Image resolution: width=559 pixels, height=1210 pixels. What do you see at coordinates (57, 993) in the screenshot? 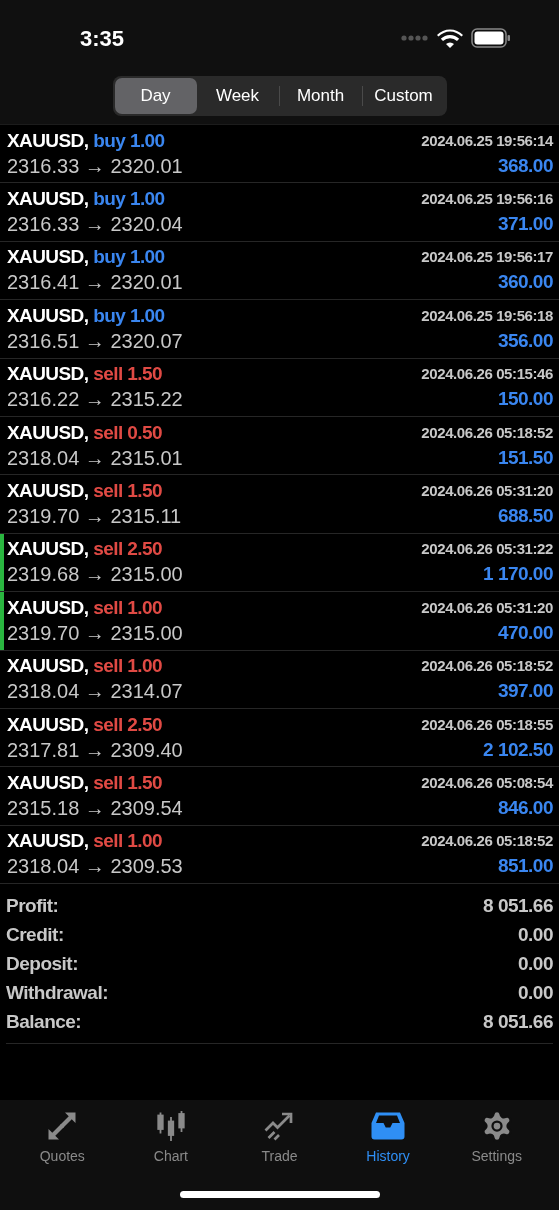
I see `summary-label: Withdrawal:` at bounding box center [57, 993].